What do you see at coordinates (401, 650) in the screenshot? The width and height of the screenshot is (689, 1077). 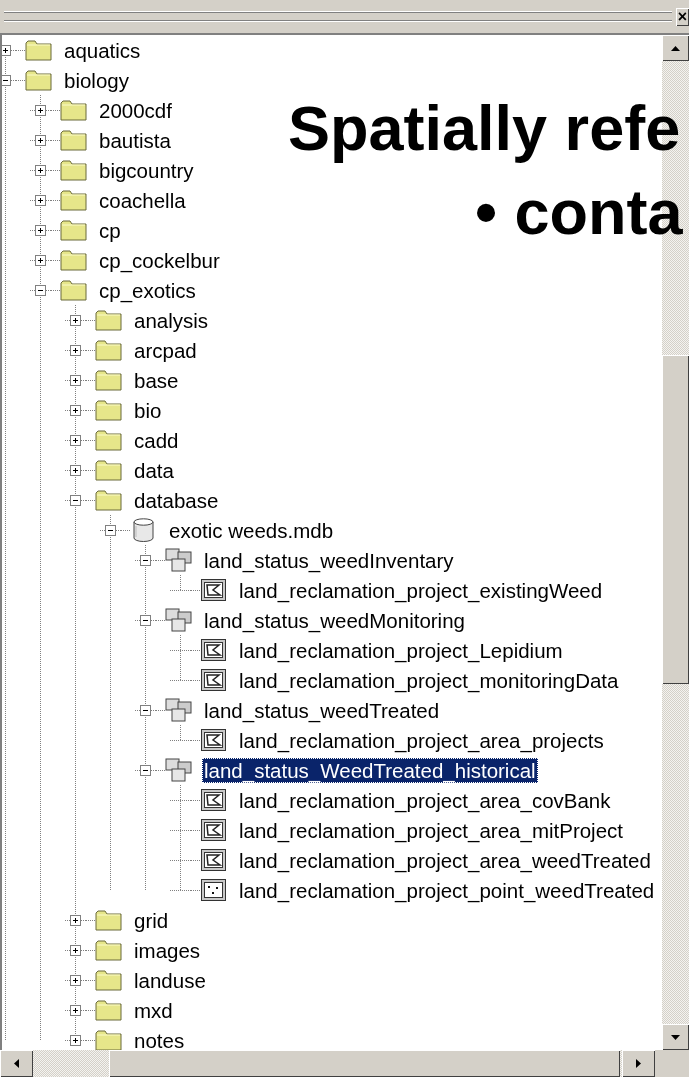 I see `tree-item: land_reclamation_project_Lepidium` at bounding box center [401, 650].